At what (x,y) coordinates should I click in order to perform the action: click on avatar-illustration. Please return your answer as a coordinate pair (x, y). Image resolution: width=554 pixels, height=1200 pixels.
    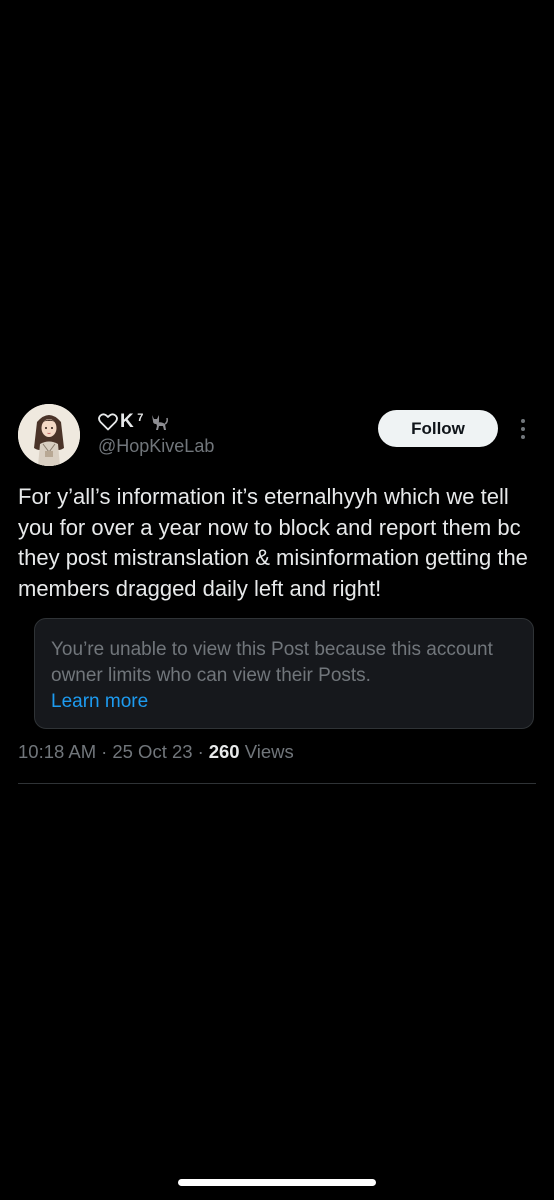
    Looking at the image, I should click on (49, 435).